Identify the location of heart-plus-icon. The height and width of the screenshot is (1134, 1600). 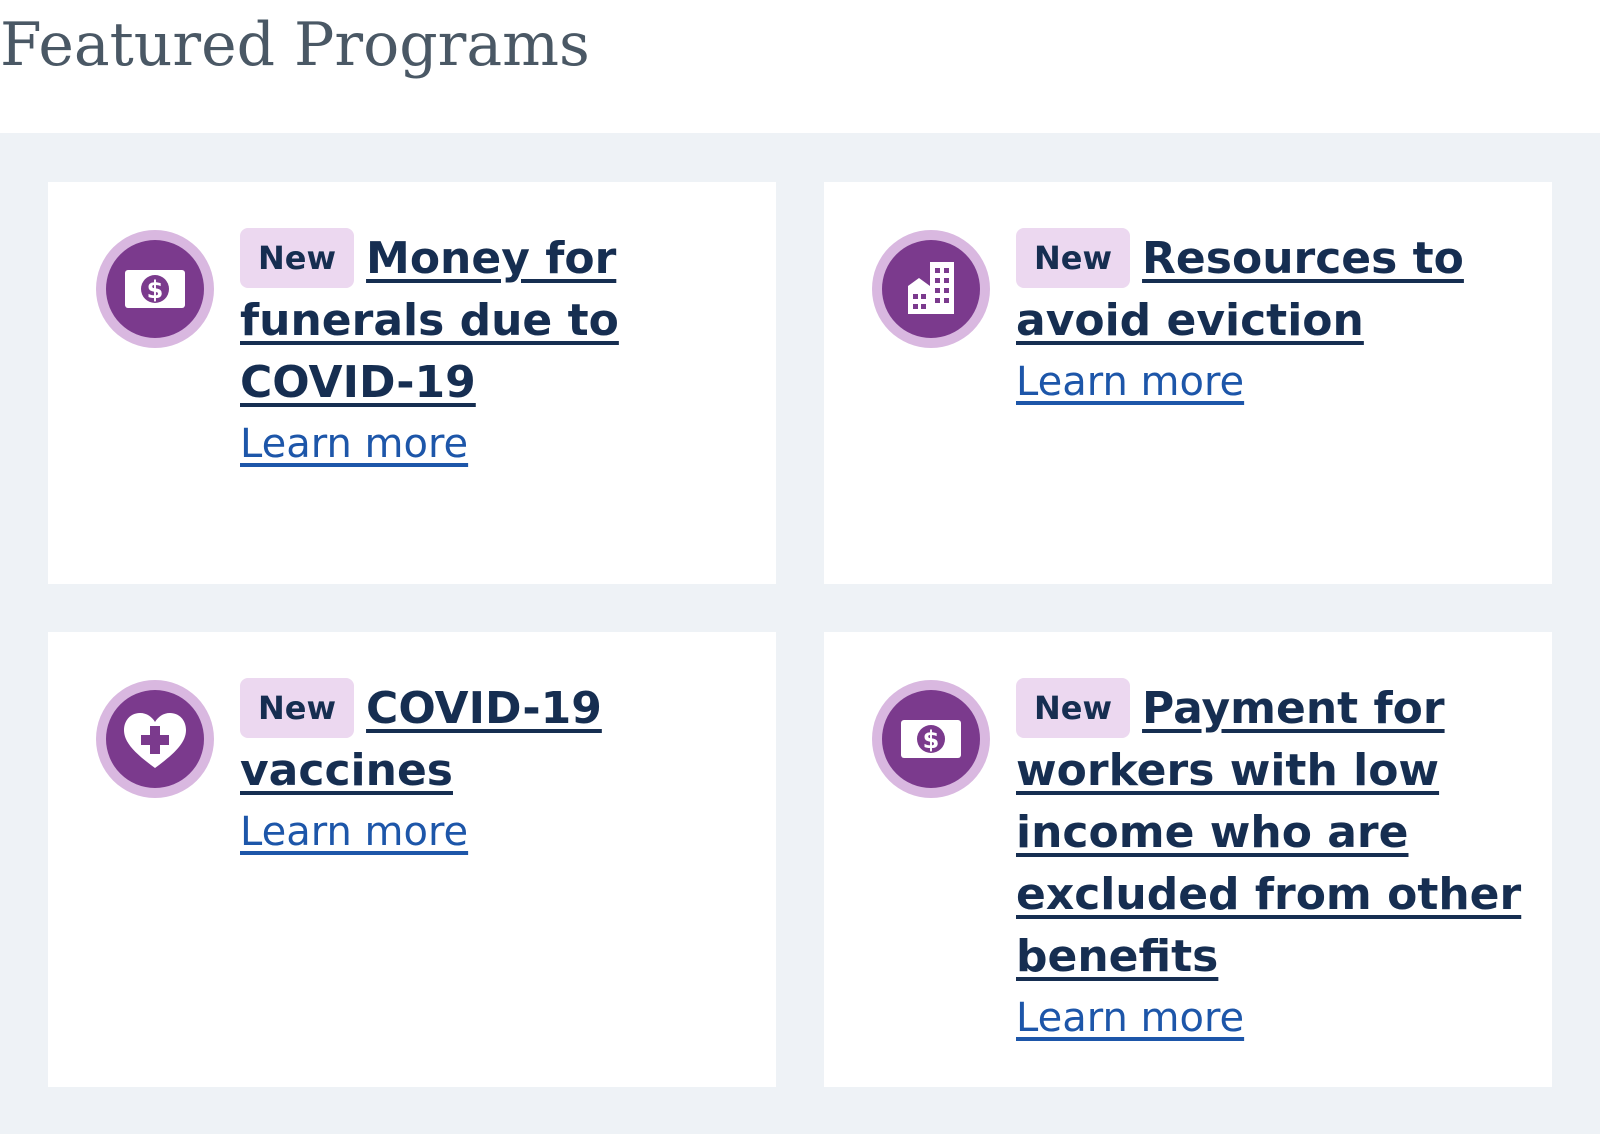
(155, 739).